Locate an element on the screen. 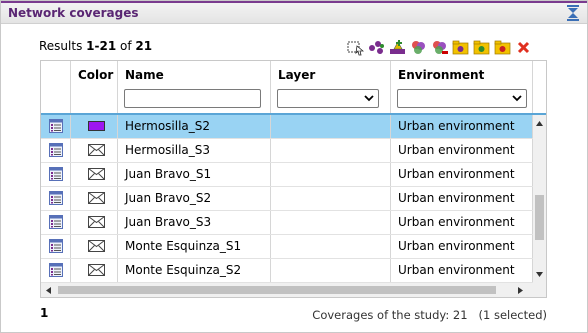 This screenshot has width=588, height=333. header-layer-label: Layer is located at coordinates (297, 75).